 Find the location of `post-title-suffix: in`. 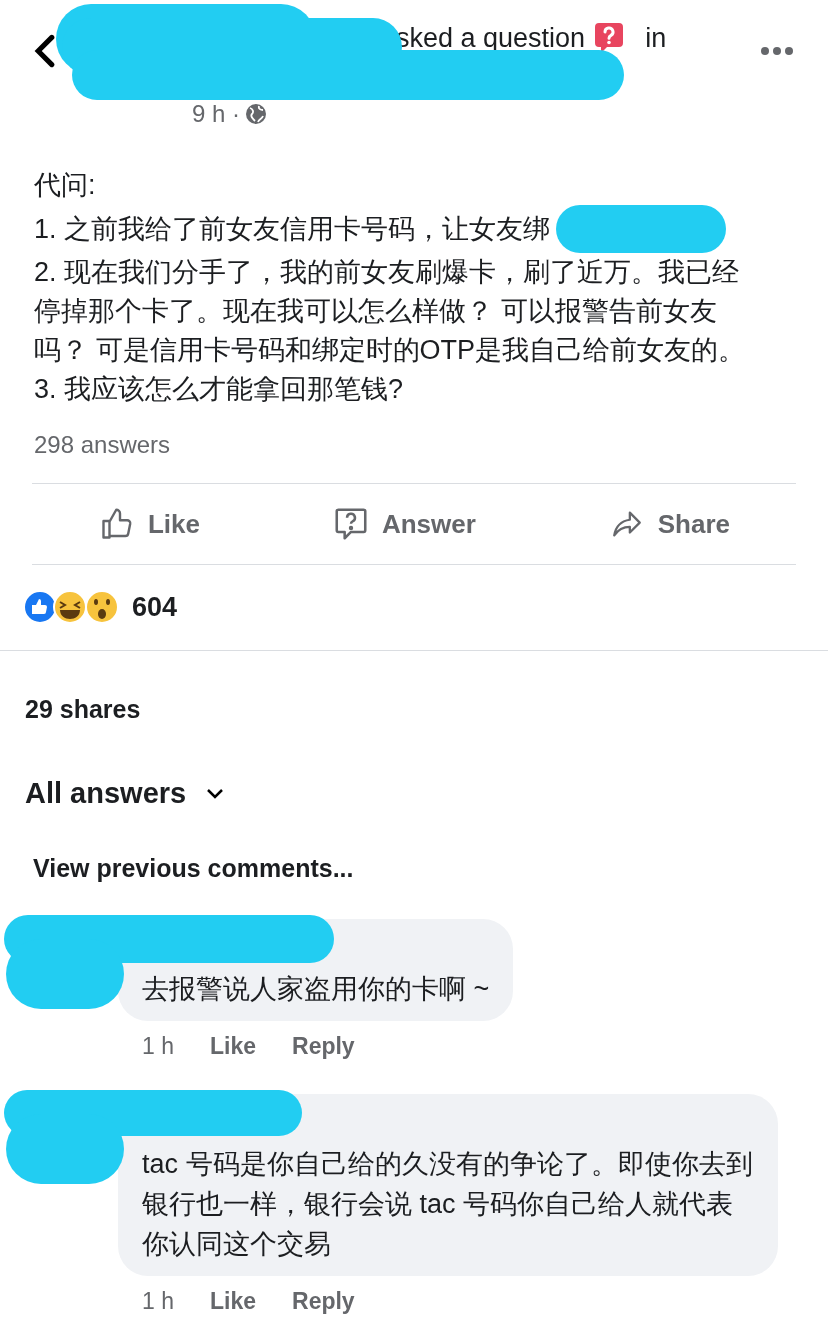

post-title-suffix: in is located at coordinates (656, 38).